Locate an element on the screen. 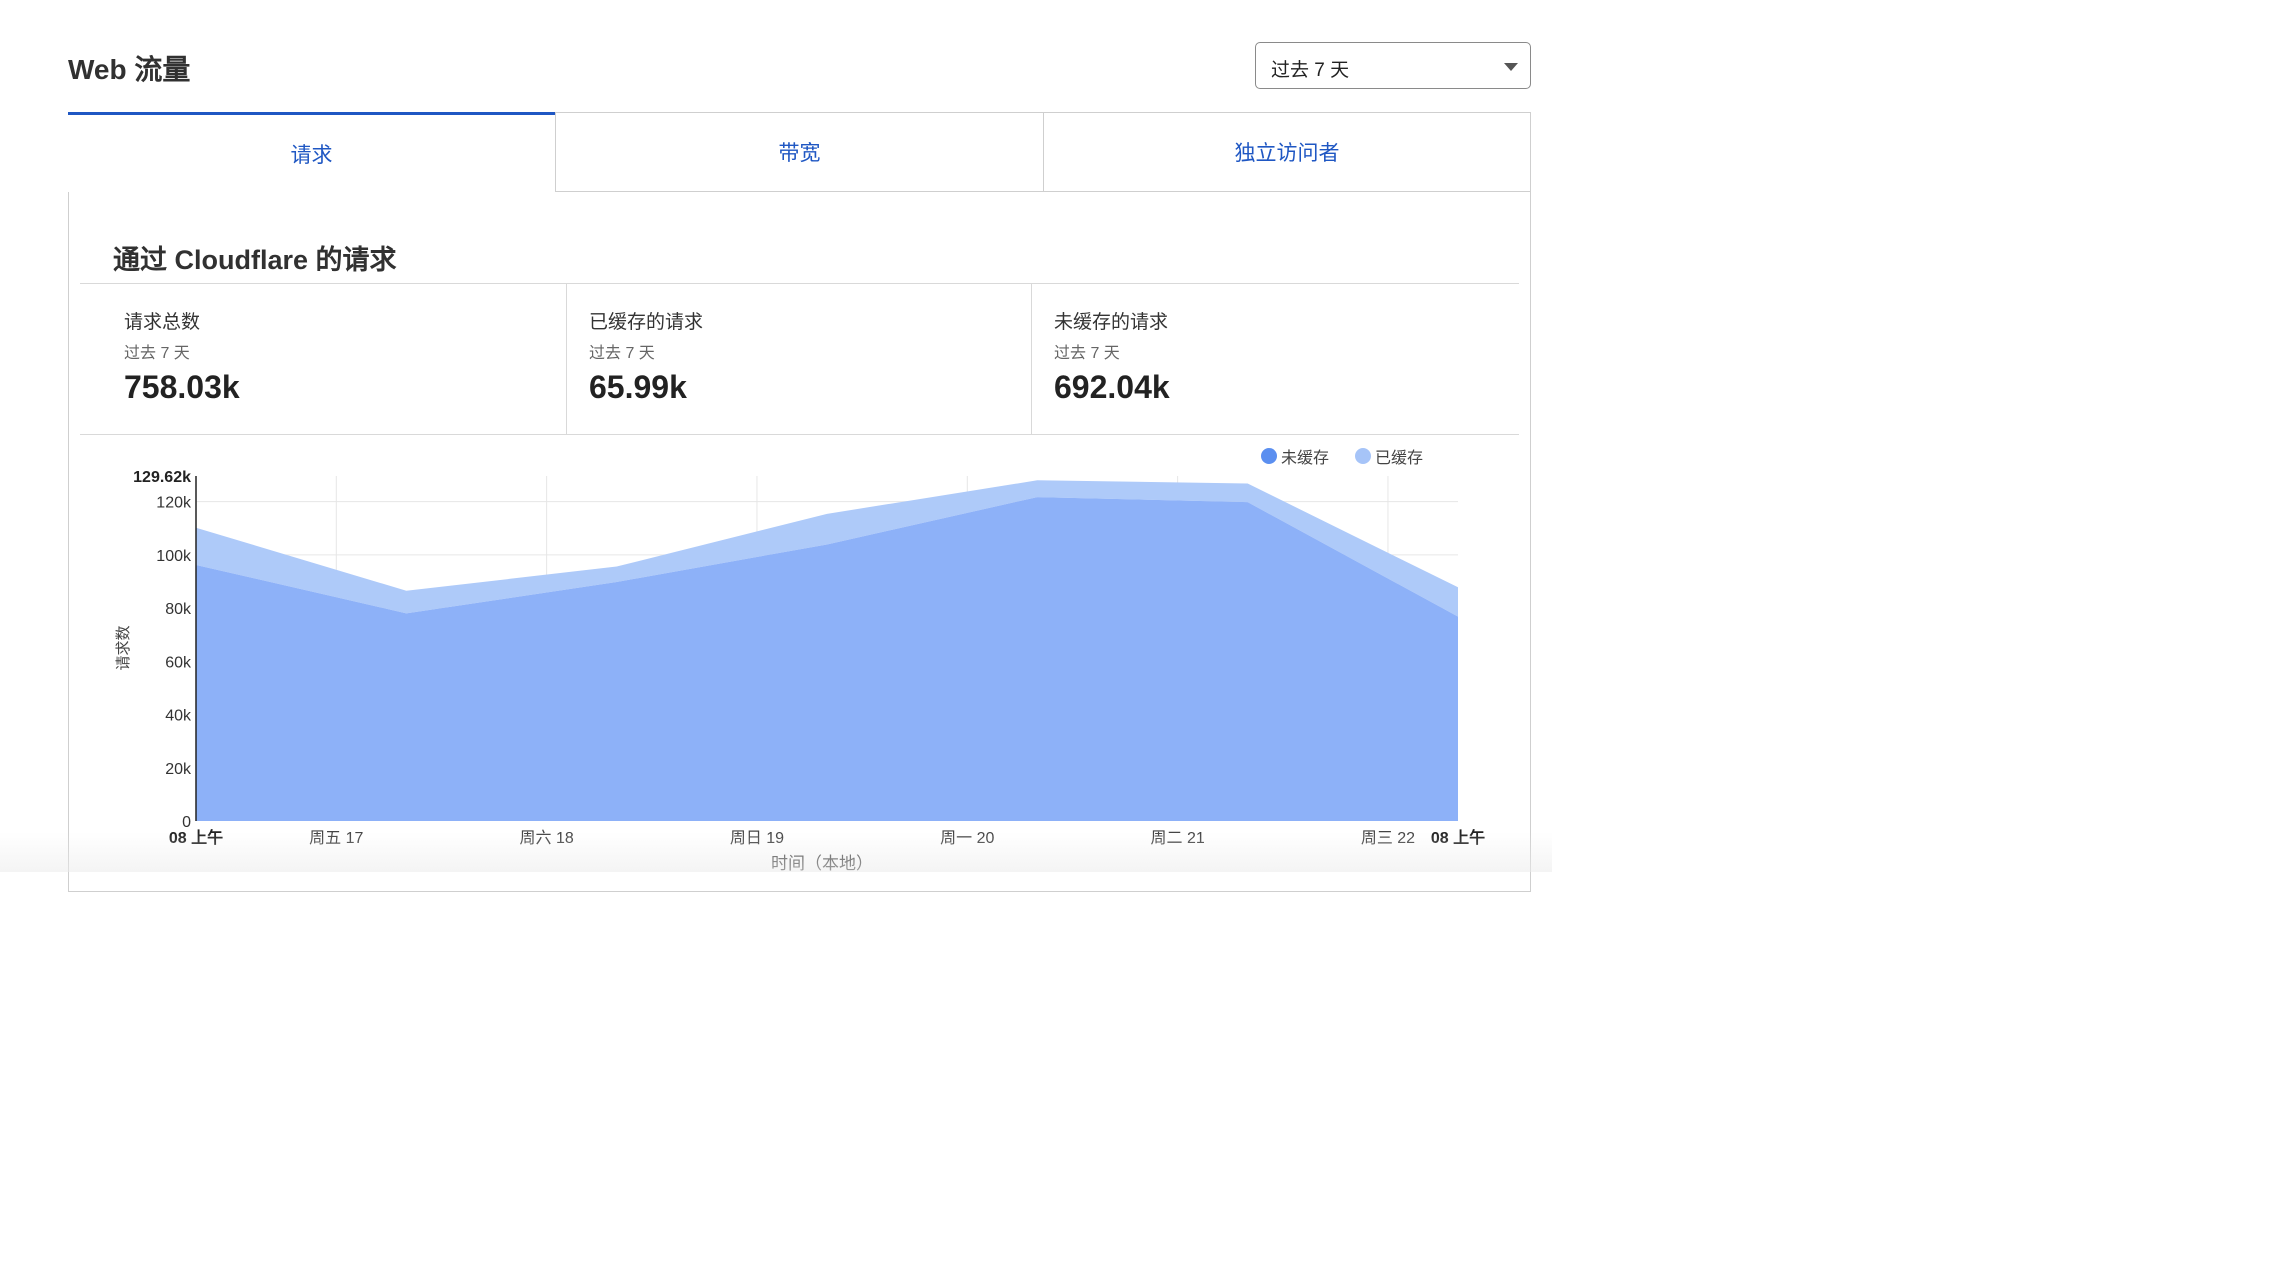 Image resolution: width=2276 pixels, height=1266 pixels. y-tick-label: 60k is located at coordinates (178, 662).